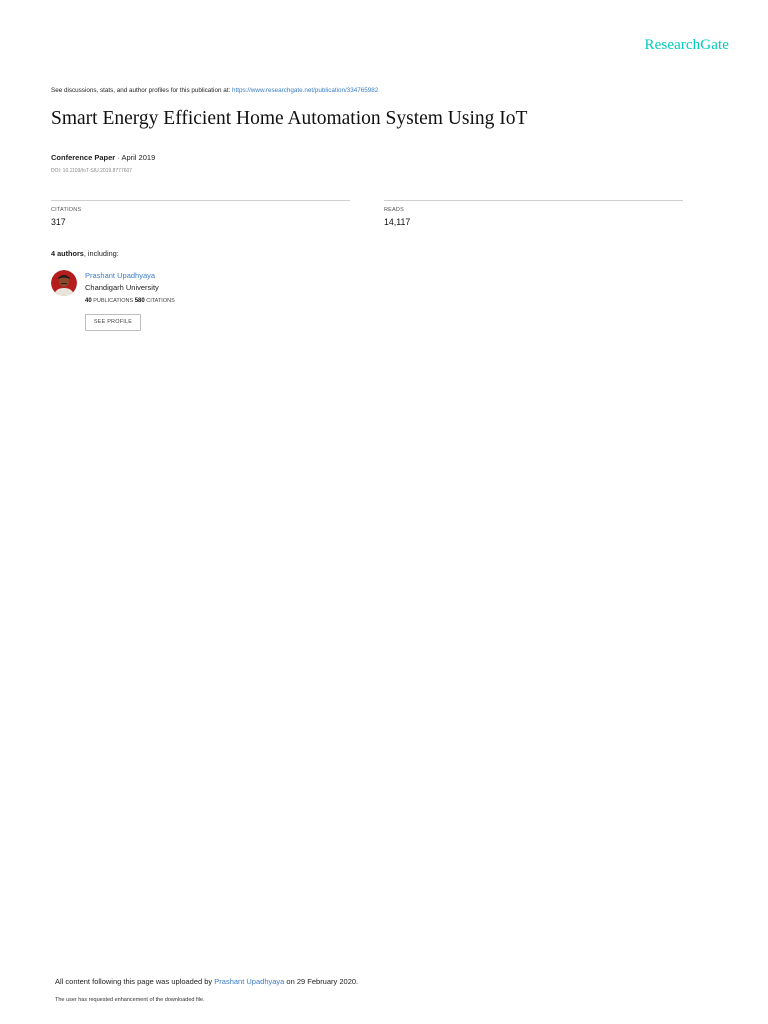 This screenshot has width=768, height=1024. What do you see at coordinates (533, 213) in the screenshot?
I see `reads-stat: READS 14,117` at bounding box center [533, 213].